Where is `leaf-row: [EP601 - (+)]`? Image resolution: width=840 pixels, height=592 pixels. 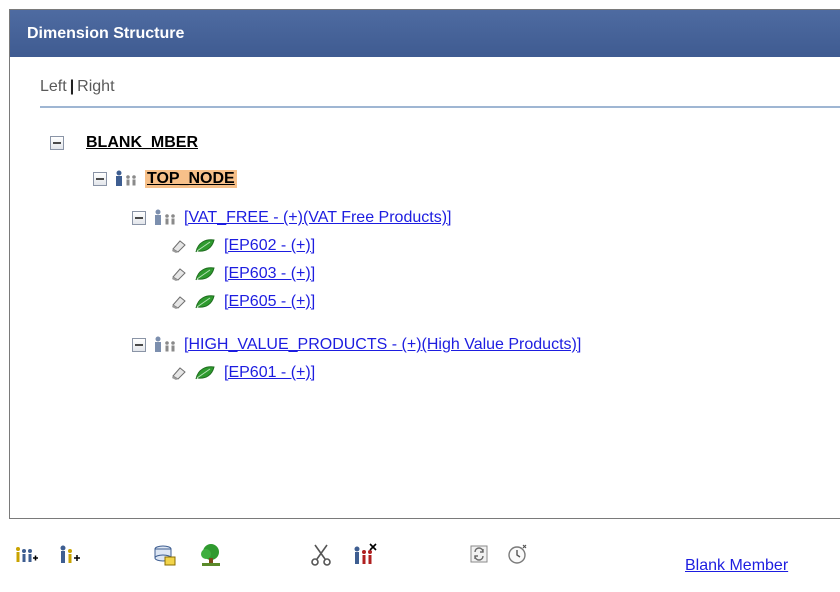
leaf-row: [EP601 - (+)] is located at coordinates (242, 373).